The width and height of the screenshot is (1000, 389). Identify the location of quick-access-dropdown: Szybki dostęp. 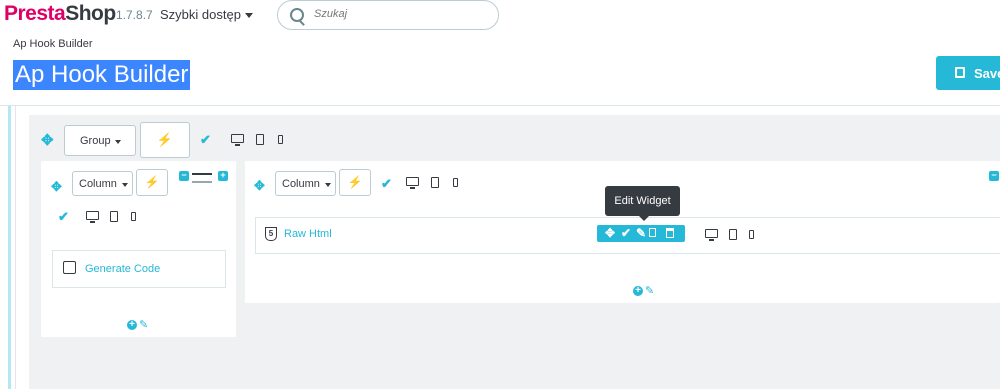
(206, 14).